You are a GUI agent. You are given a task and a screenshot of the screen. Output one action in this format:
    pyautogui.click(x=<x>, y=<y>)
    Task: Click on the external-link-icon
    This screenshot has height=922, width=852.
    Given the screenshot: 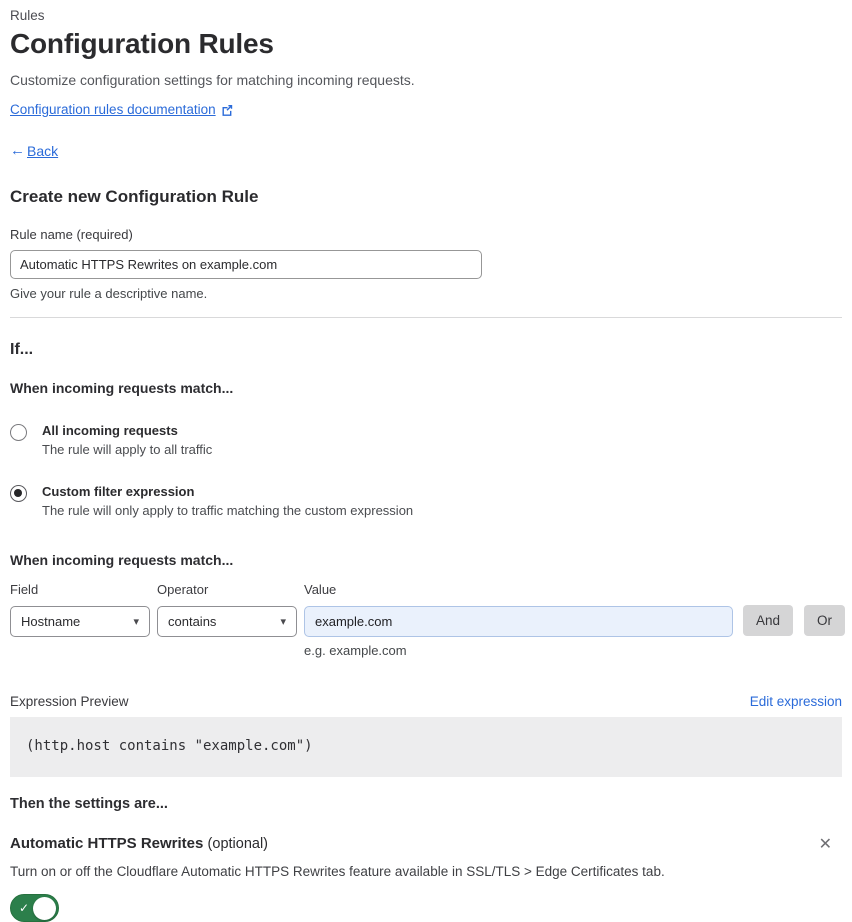 What is the action you would take?
    pyautogui.click(x=227, y=110)
    